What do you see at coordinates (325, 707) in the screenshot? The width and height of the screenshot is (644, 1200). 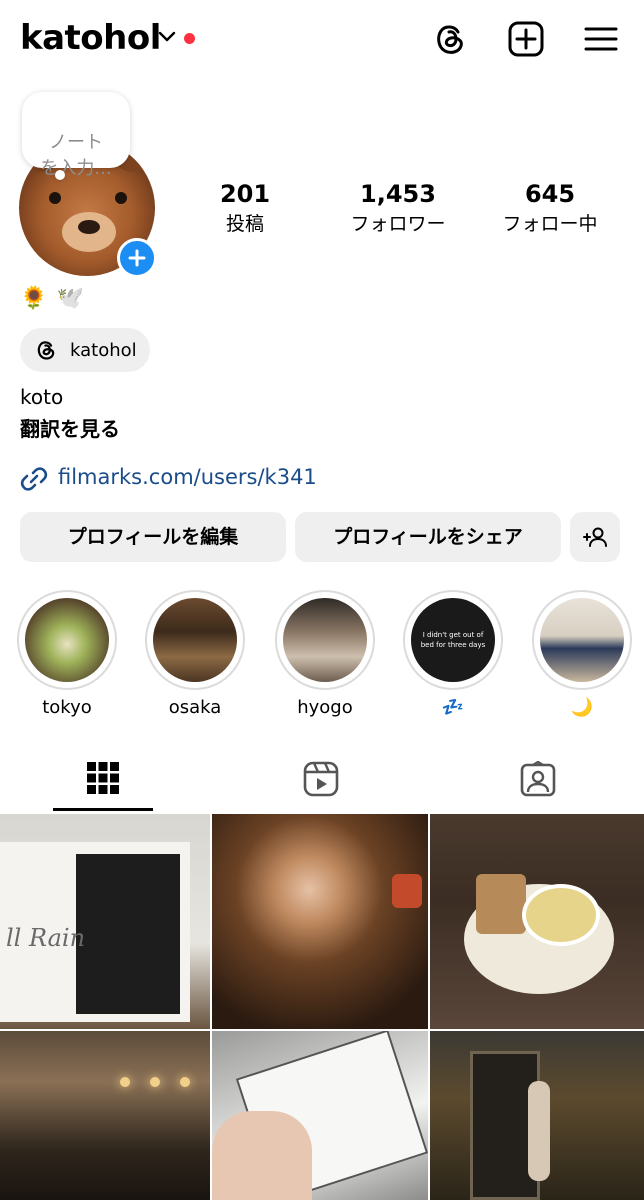 I see `highlight-label: hyogo` at bounding box center [325, 707].